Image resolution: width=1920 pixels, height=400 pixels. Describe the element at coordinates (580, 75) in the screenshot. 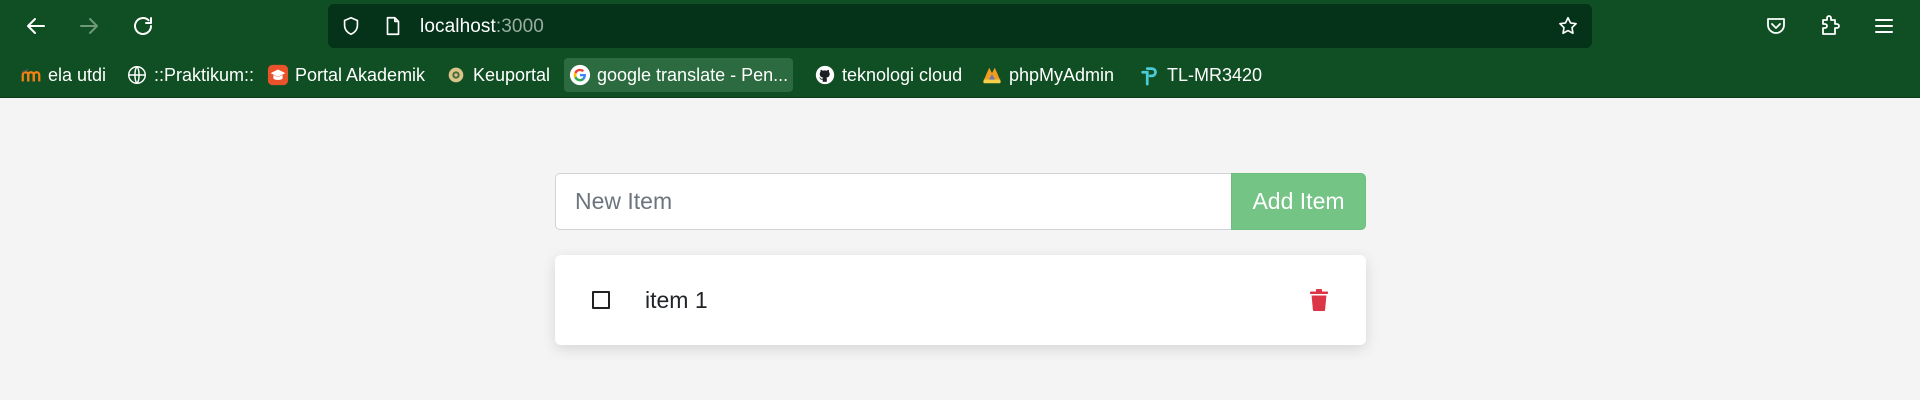

I see `google-icon` at that location.